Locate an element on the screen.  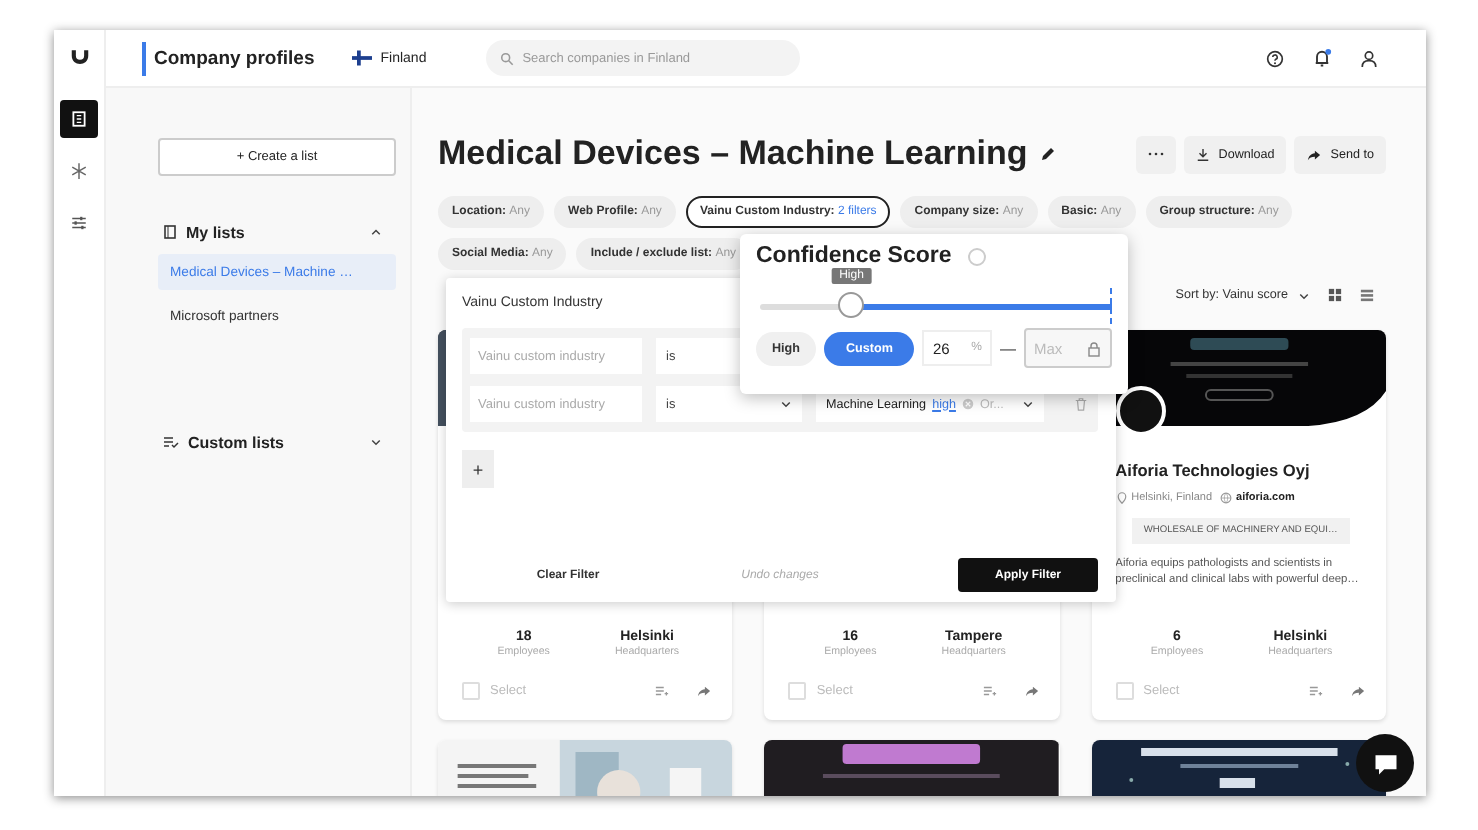
section-header: Custom lists is located at coordinates (277, 442).